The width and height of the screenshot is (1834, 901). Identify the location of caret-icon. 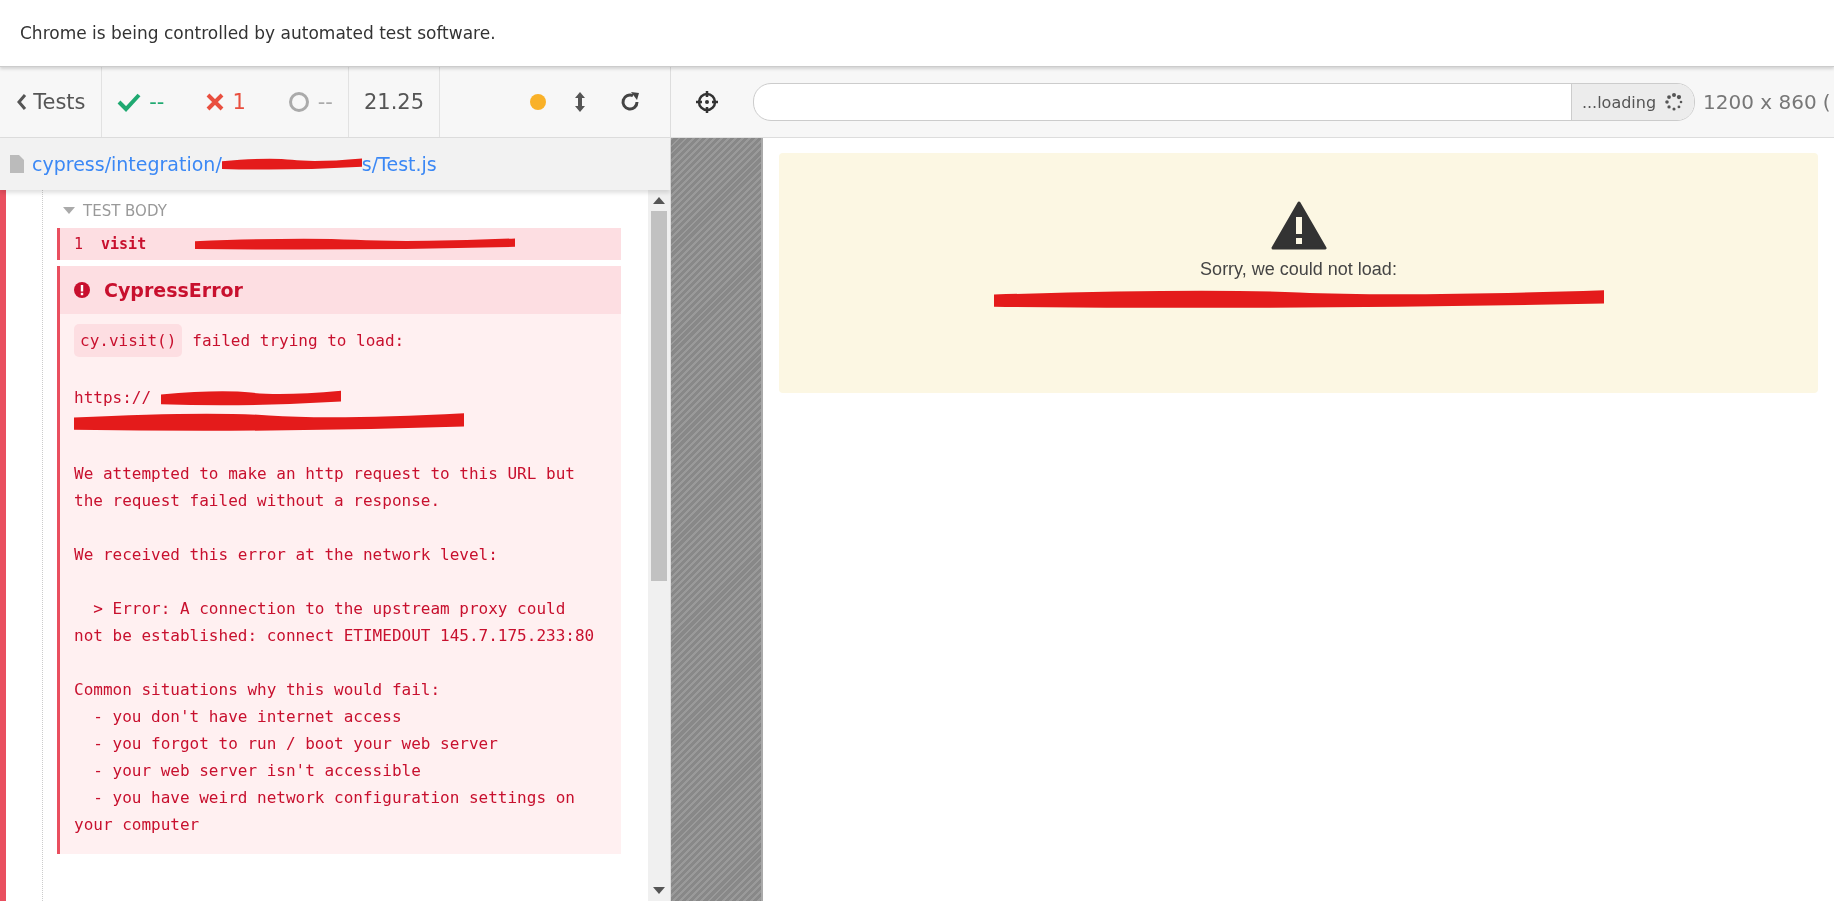
(69, 211).